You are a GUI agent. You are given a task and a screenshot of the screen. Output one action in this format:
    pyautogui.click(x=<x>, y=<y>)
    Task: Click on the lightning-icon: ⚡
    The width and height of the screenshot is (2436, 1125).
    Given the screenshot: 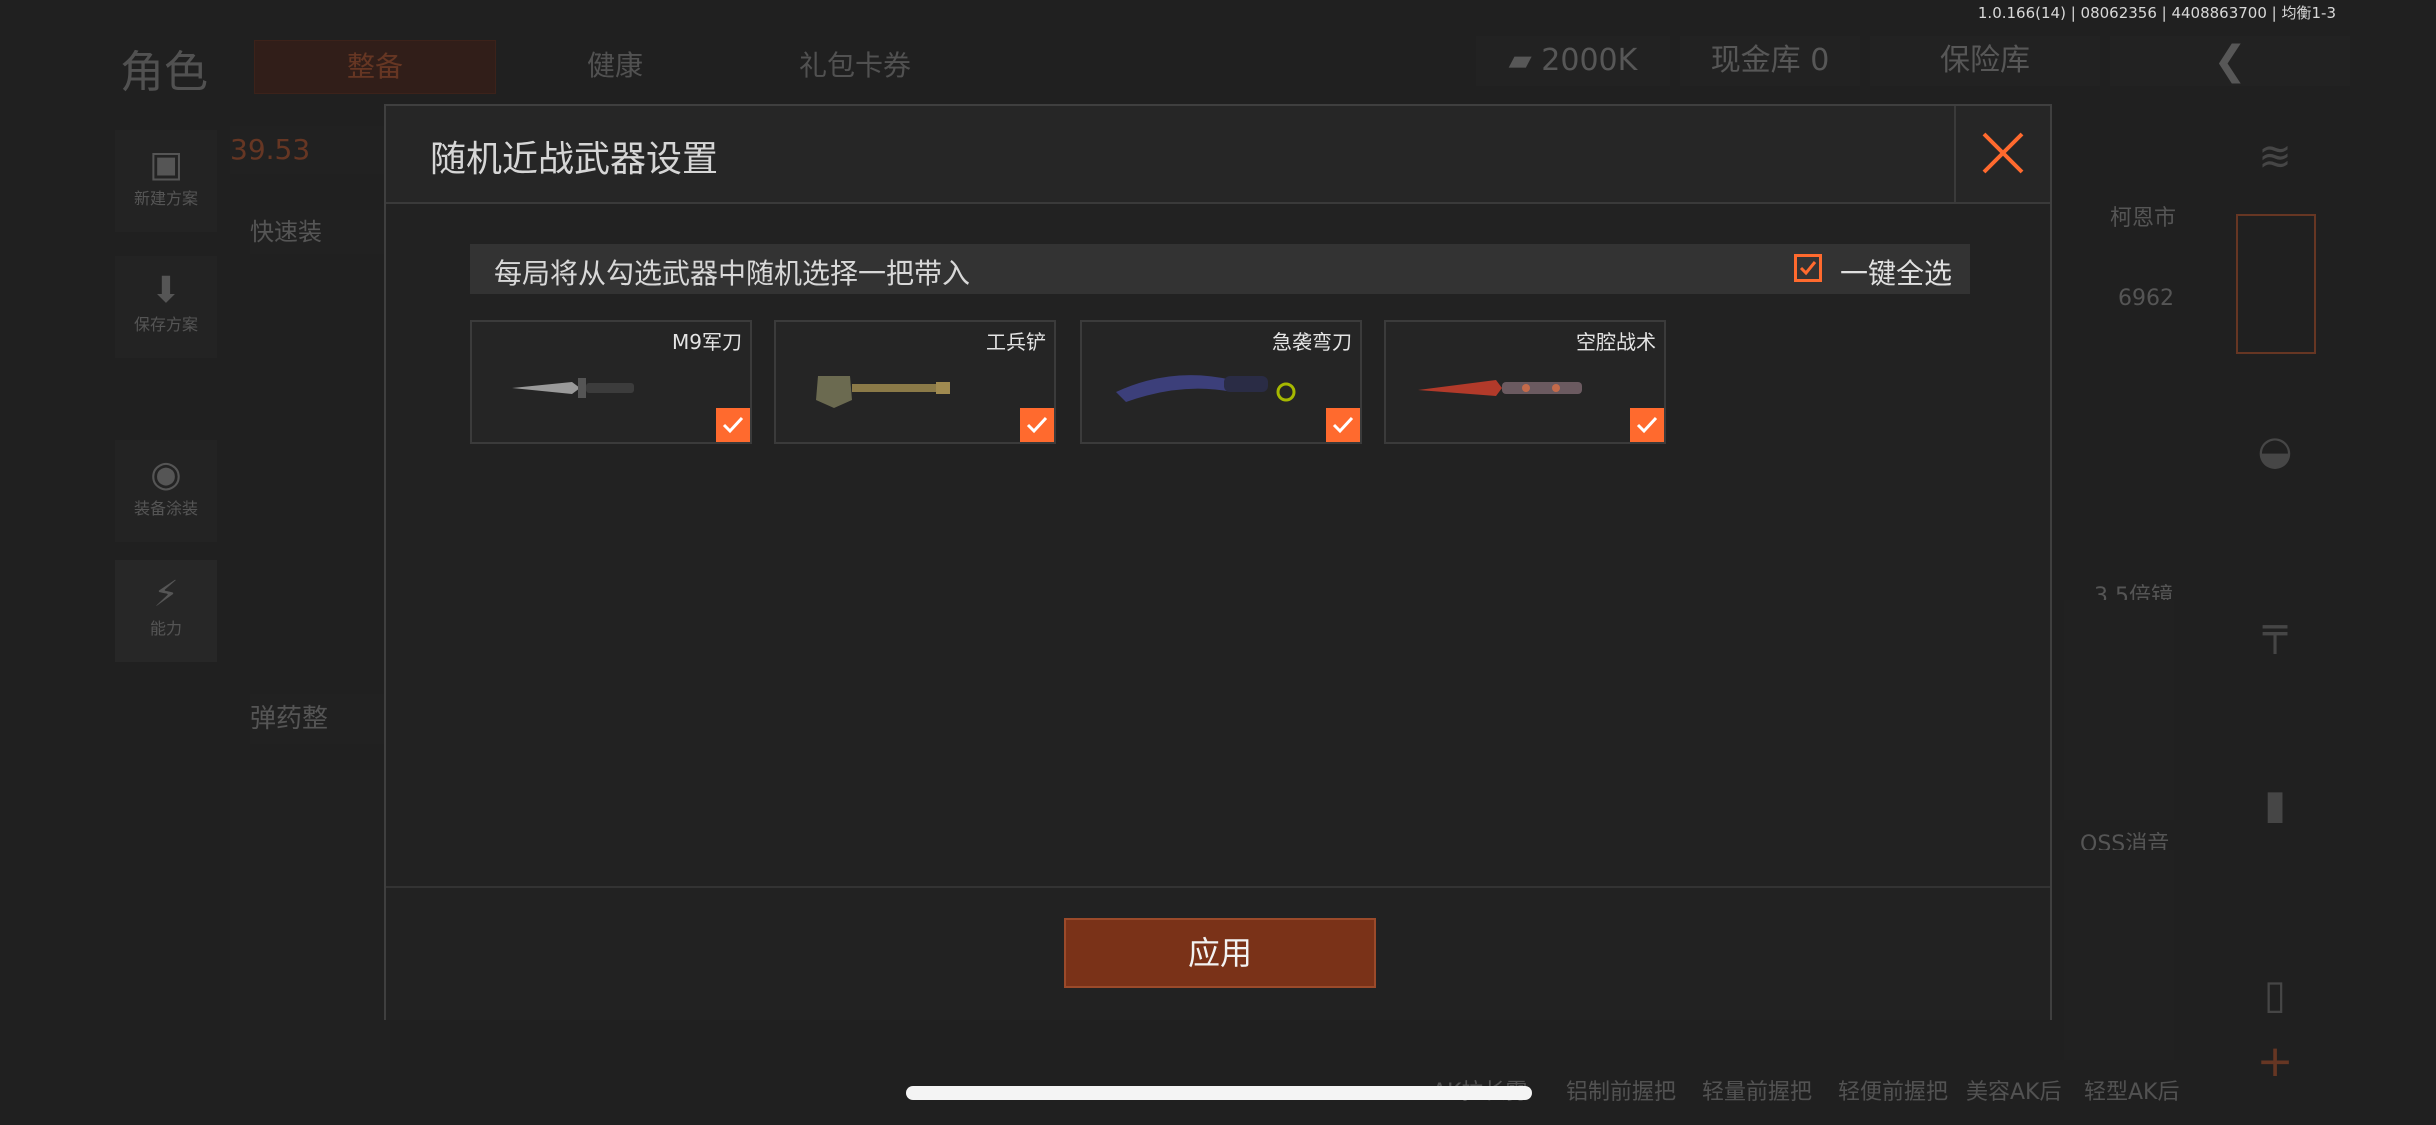 What is the action you would take?
    pyautogui.click(x=166, y=594)
    